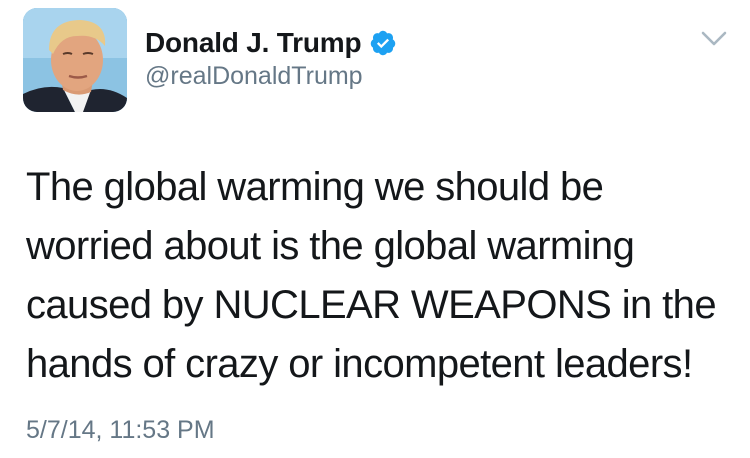 The image size is (750, 458). I want to click on author-display-name: Donald J. Trump, so click(253, 43).